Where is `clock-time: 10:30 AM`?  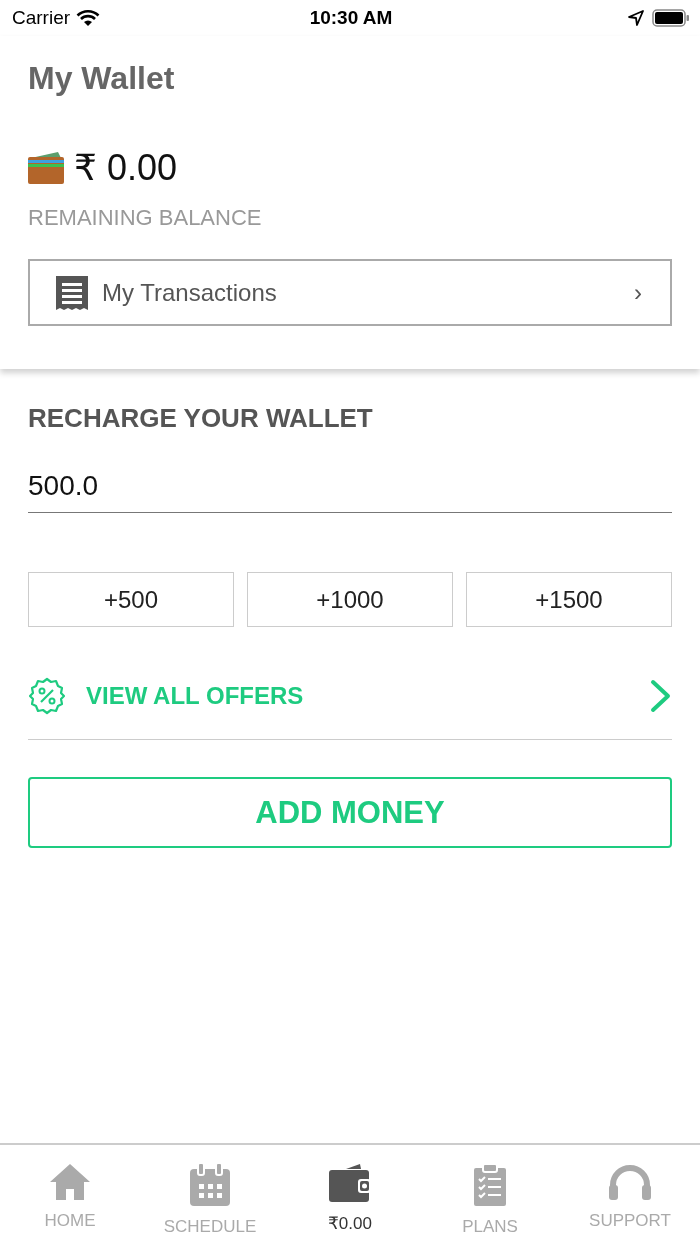 clock-time: 10:30 AM is located at coordinates (351, 18).